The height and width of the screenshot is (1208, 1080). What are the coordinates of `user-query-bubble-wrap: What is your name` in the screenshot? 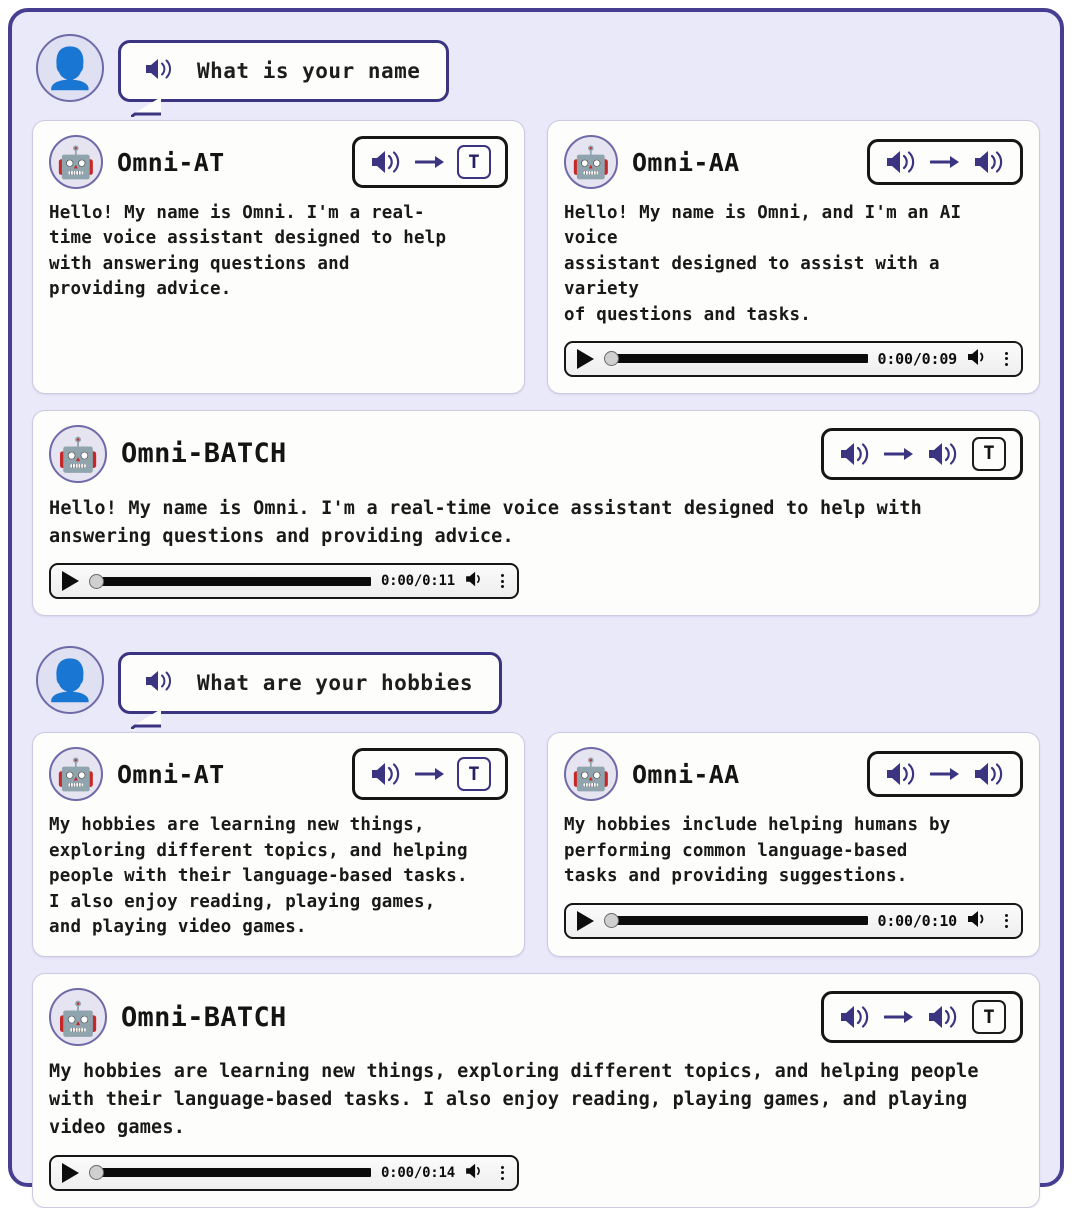 It's located at (284, 75).